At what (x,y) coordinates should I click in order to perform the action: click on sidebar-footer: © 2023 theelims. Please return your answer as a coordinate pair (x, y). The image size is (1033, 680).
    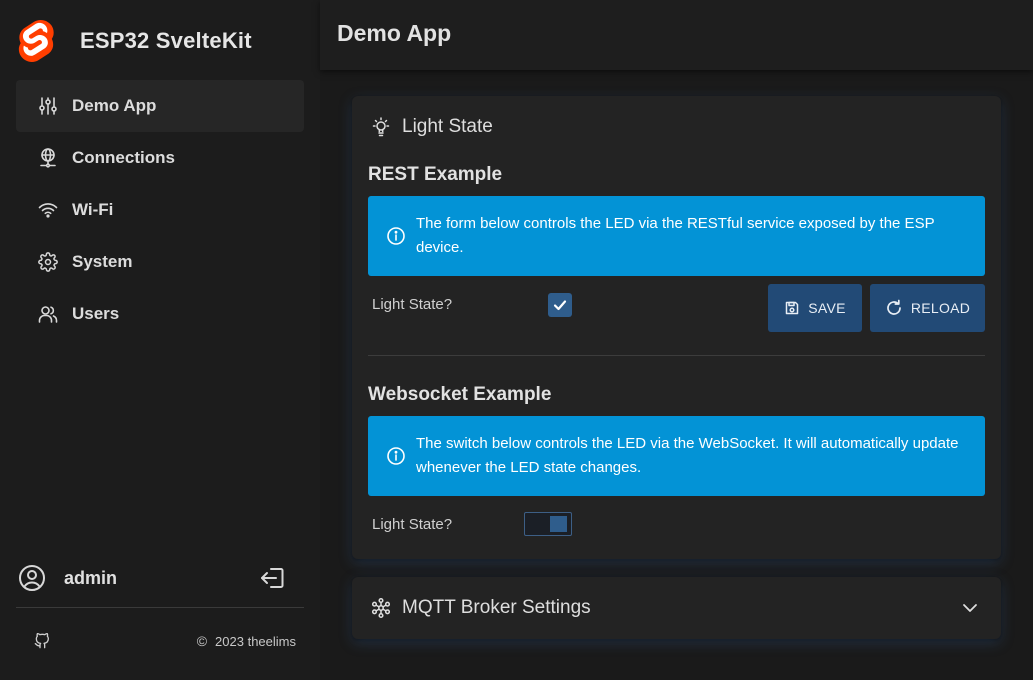
    Looking at the image, I should click on (165, 641).